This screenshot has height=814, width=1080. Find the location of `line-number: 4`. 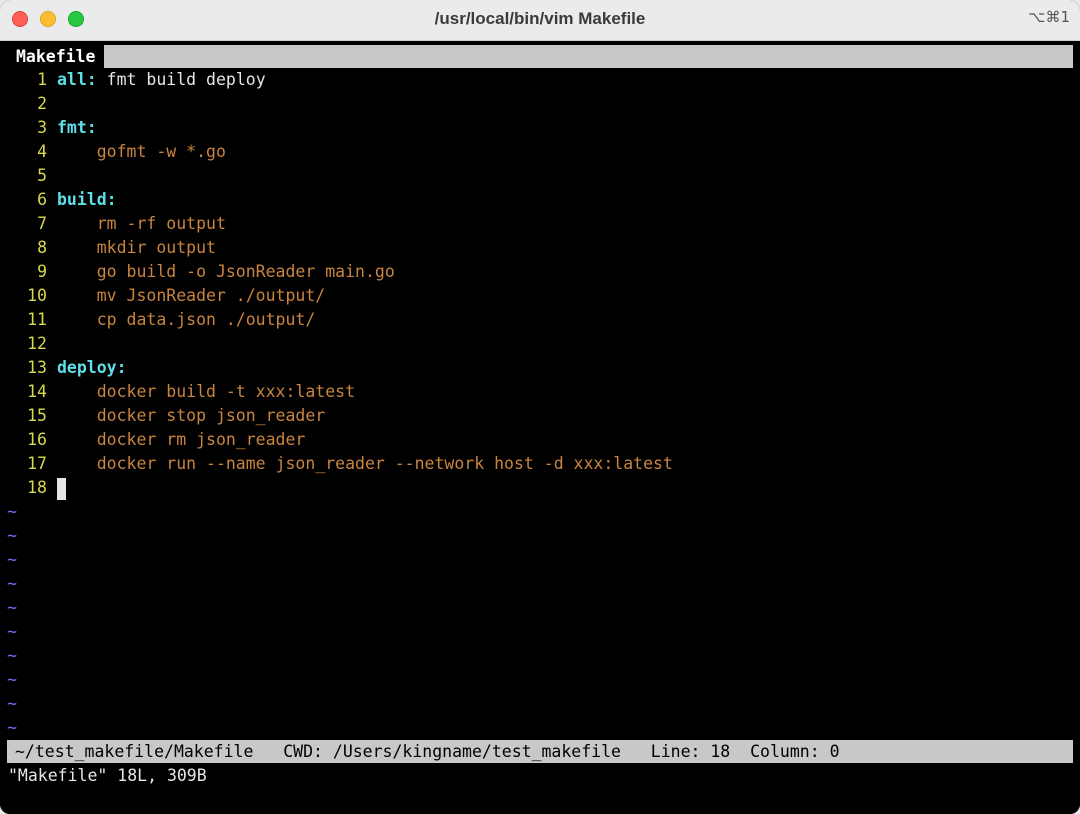

line-number: 4 is located at coordinates (42, 151).